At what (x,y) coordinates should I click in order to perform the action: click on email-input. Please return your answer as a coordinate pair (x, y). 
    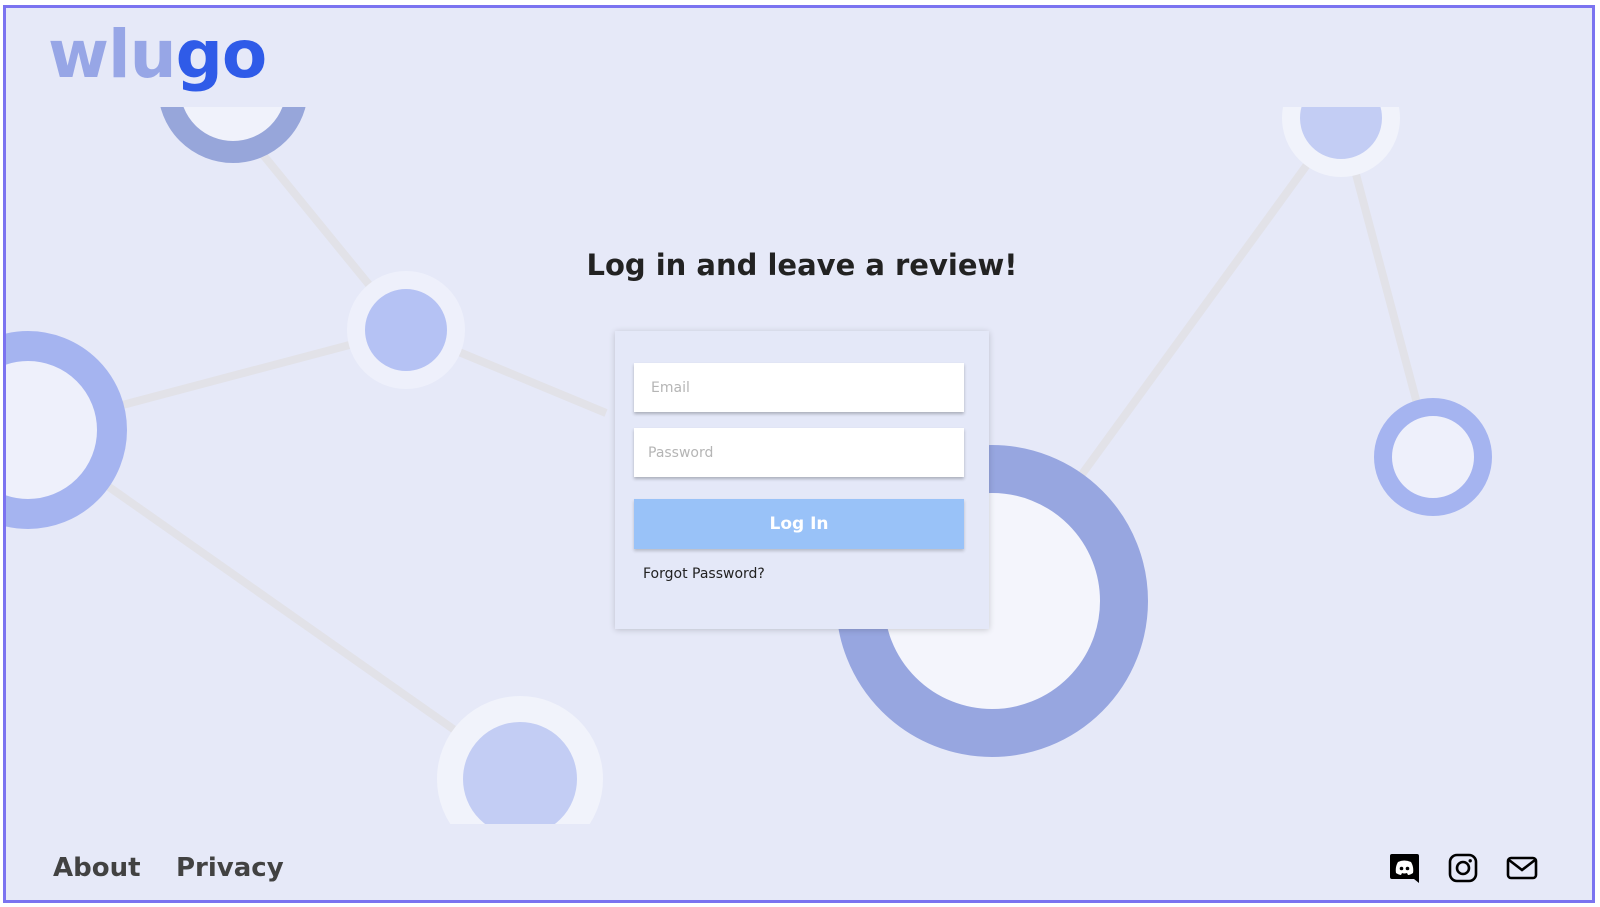
    Looking at the image, I should click on (799, 387).